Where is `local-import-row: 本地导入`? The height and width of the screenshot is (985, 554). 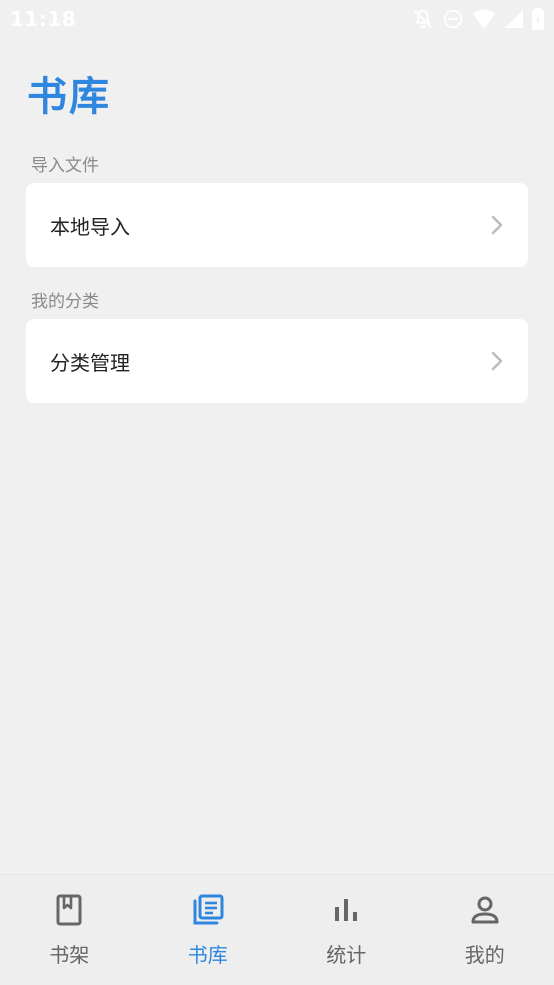 local-import-row: 本地导入 is located at coordinates (277, 225).